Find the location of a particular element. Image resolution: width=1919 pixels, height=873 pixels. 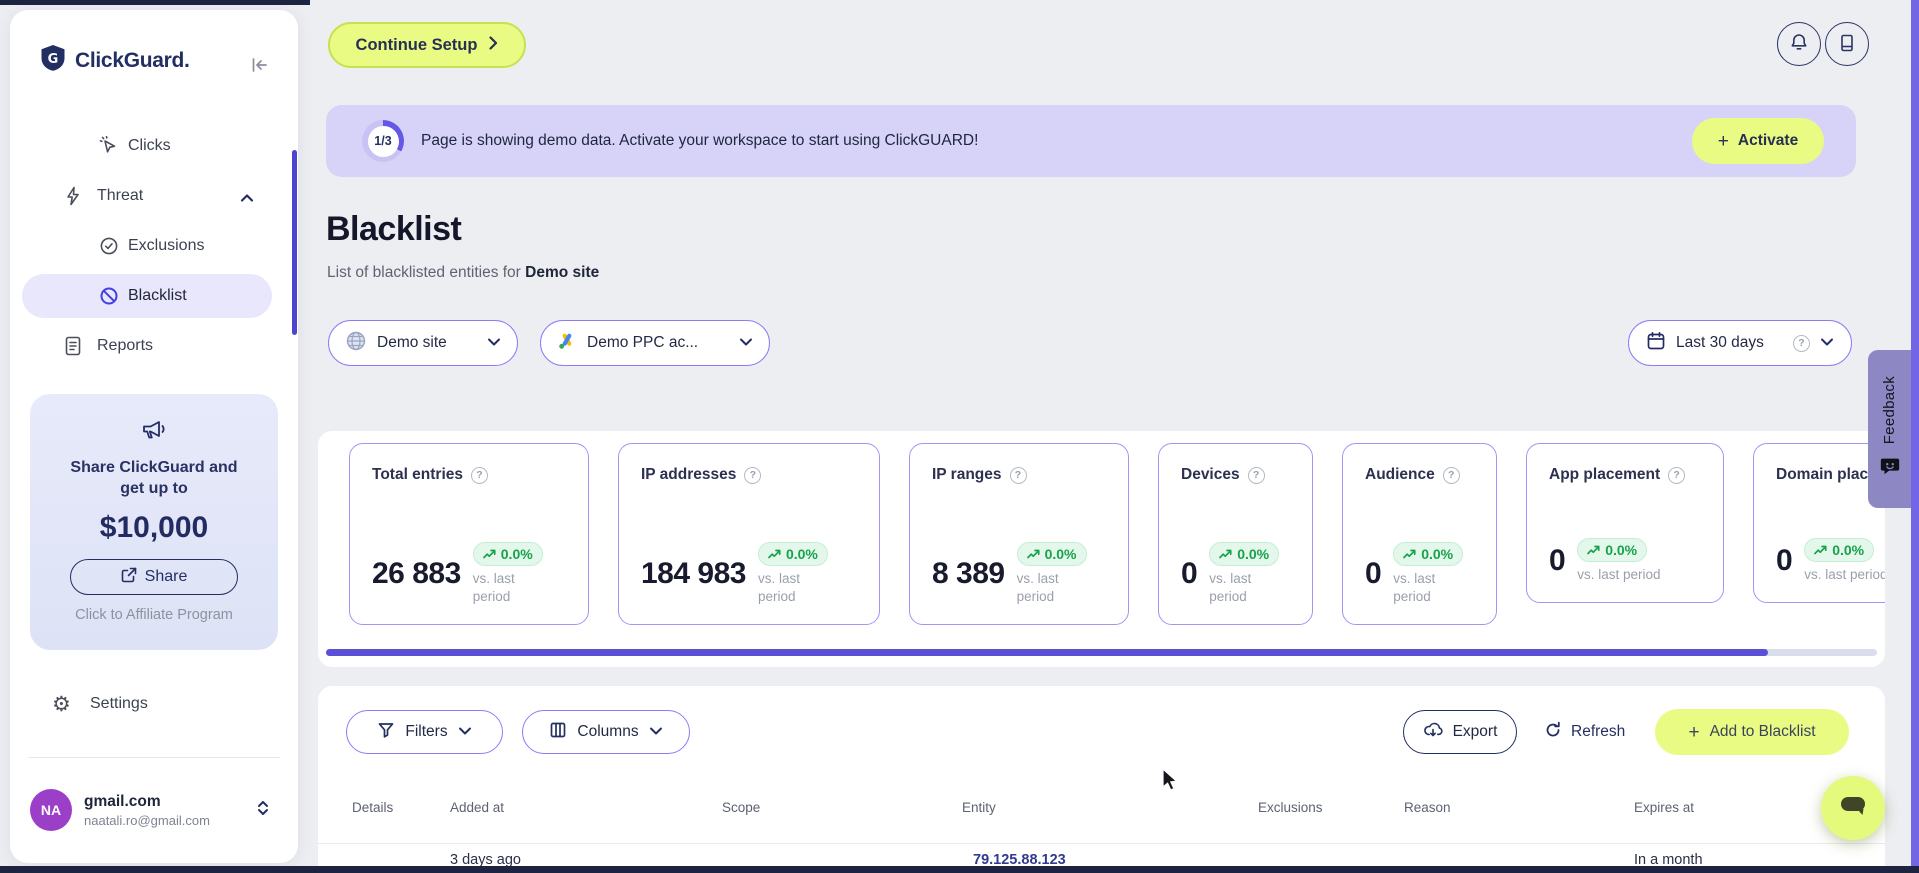

sidebar-item-blacklist: Blacklist is located at coordinates (147, 296).